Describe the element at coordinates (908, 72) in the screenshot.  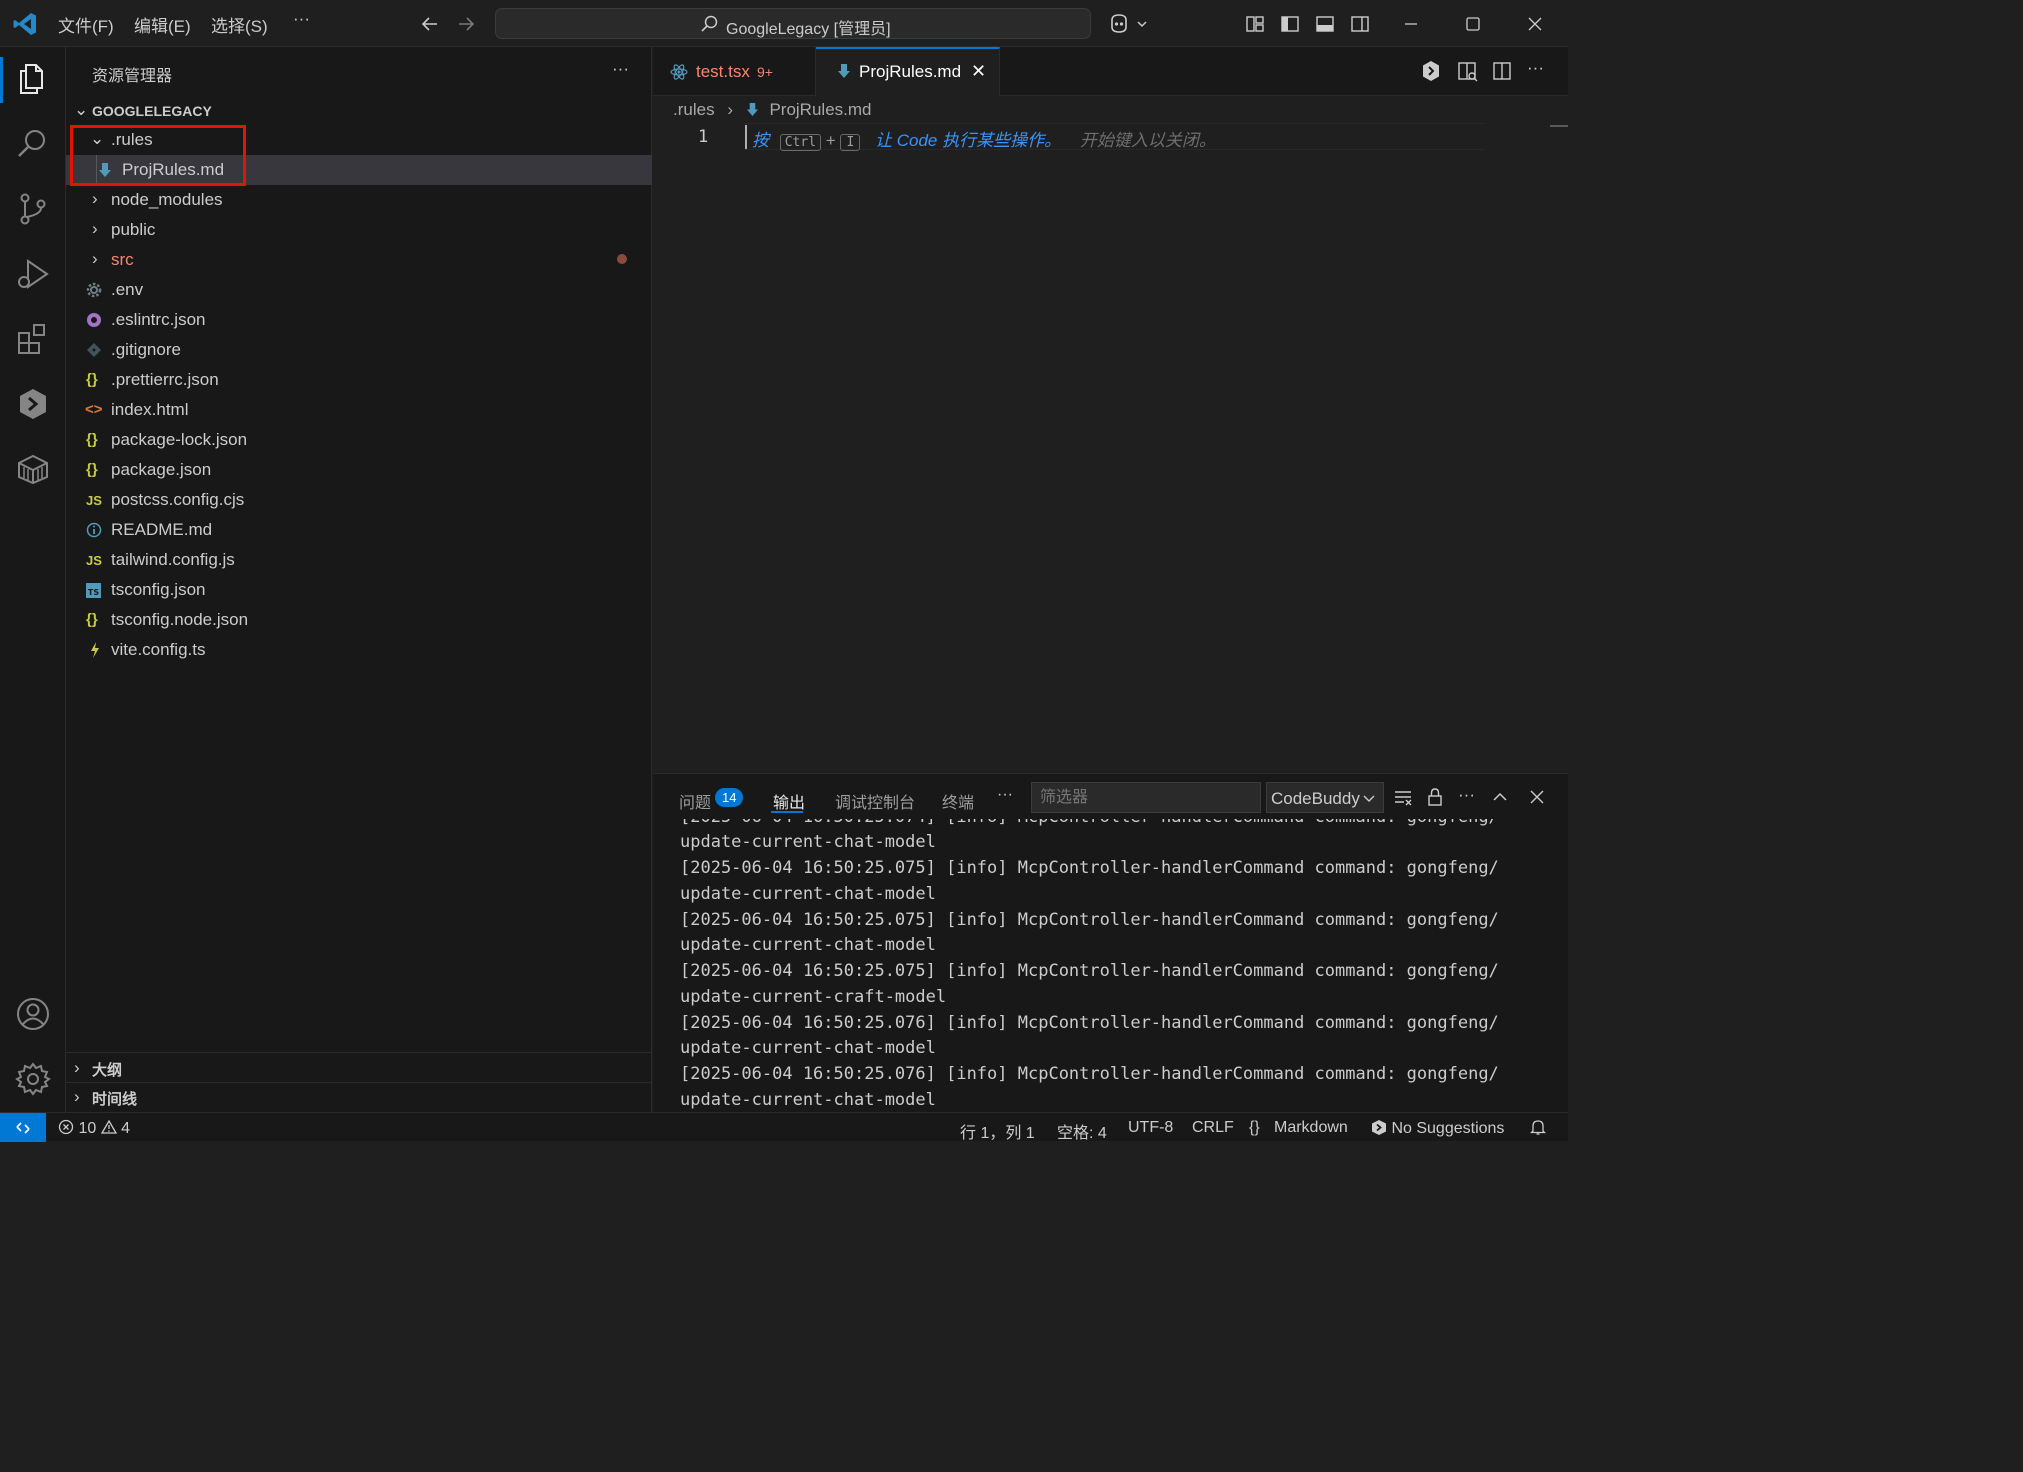
I see `tab-projrules-md: ProjRules.md ✕` at that location.